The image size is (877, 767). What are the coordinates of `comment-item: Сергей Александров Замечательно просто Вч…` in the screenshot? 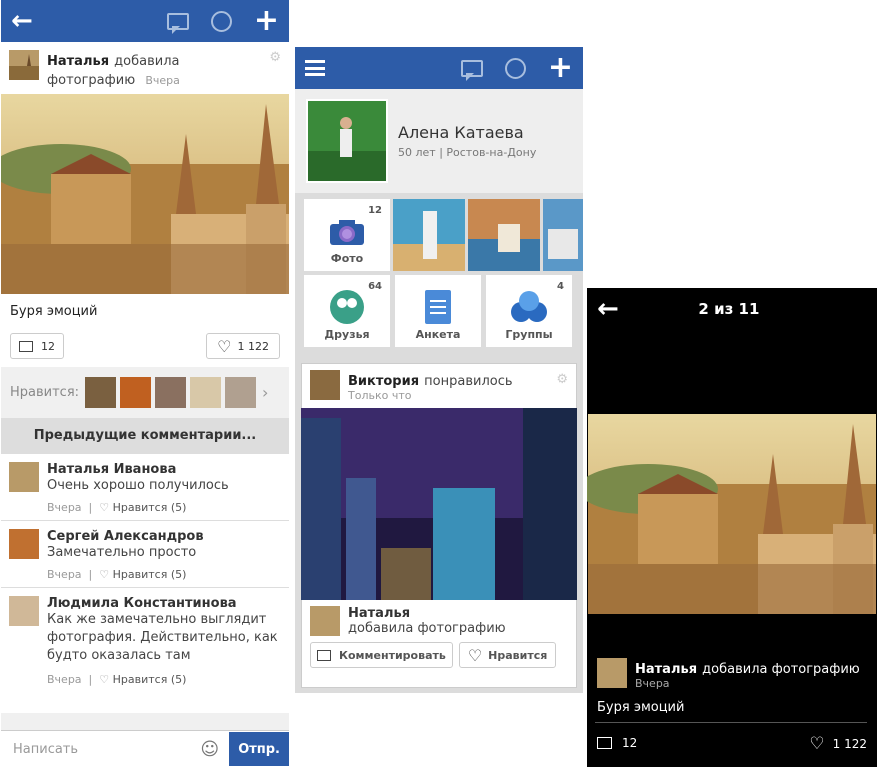 It's located at (145, 553).